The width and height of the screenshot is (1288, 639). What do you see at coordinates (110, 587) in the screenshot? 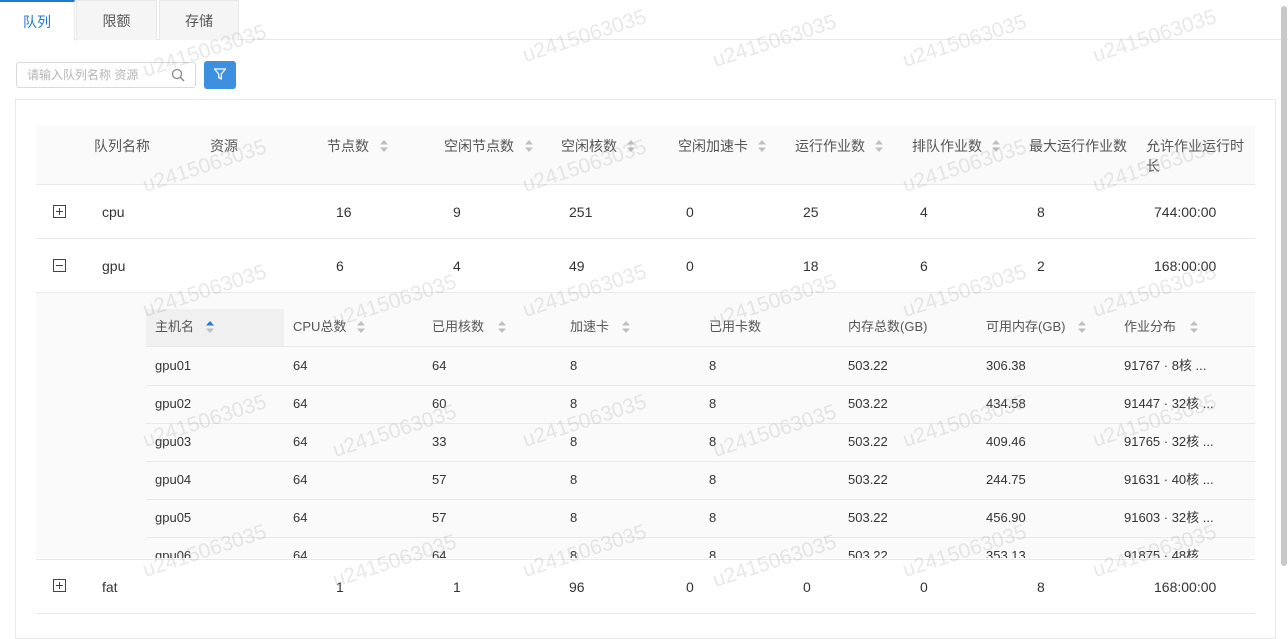
I see `queue-name: fat` at bounding box center [110, 587].